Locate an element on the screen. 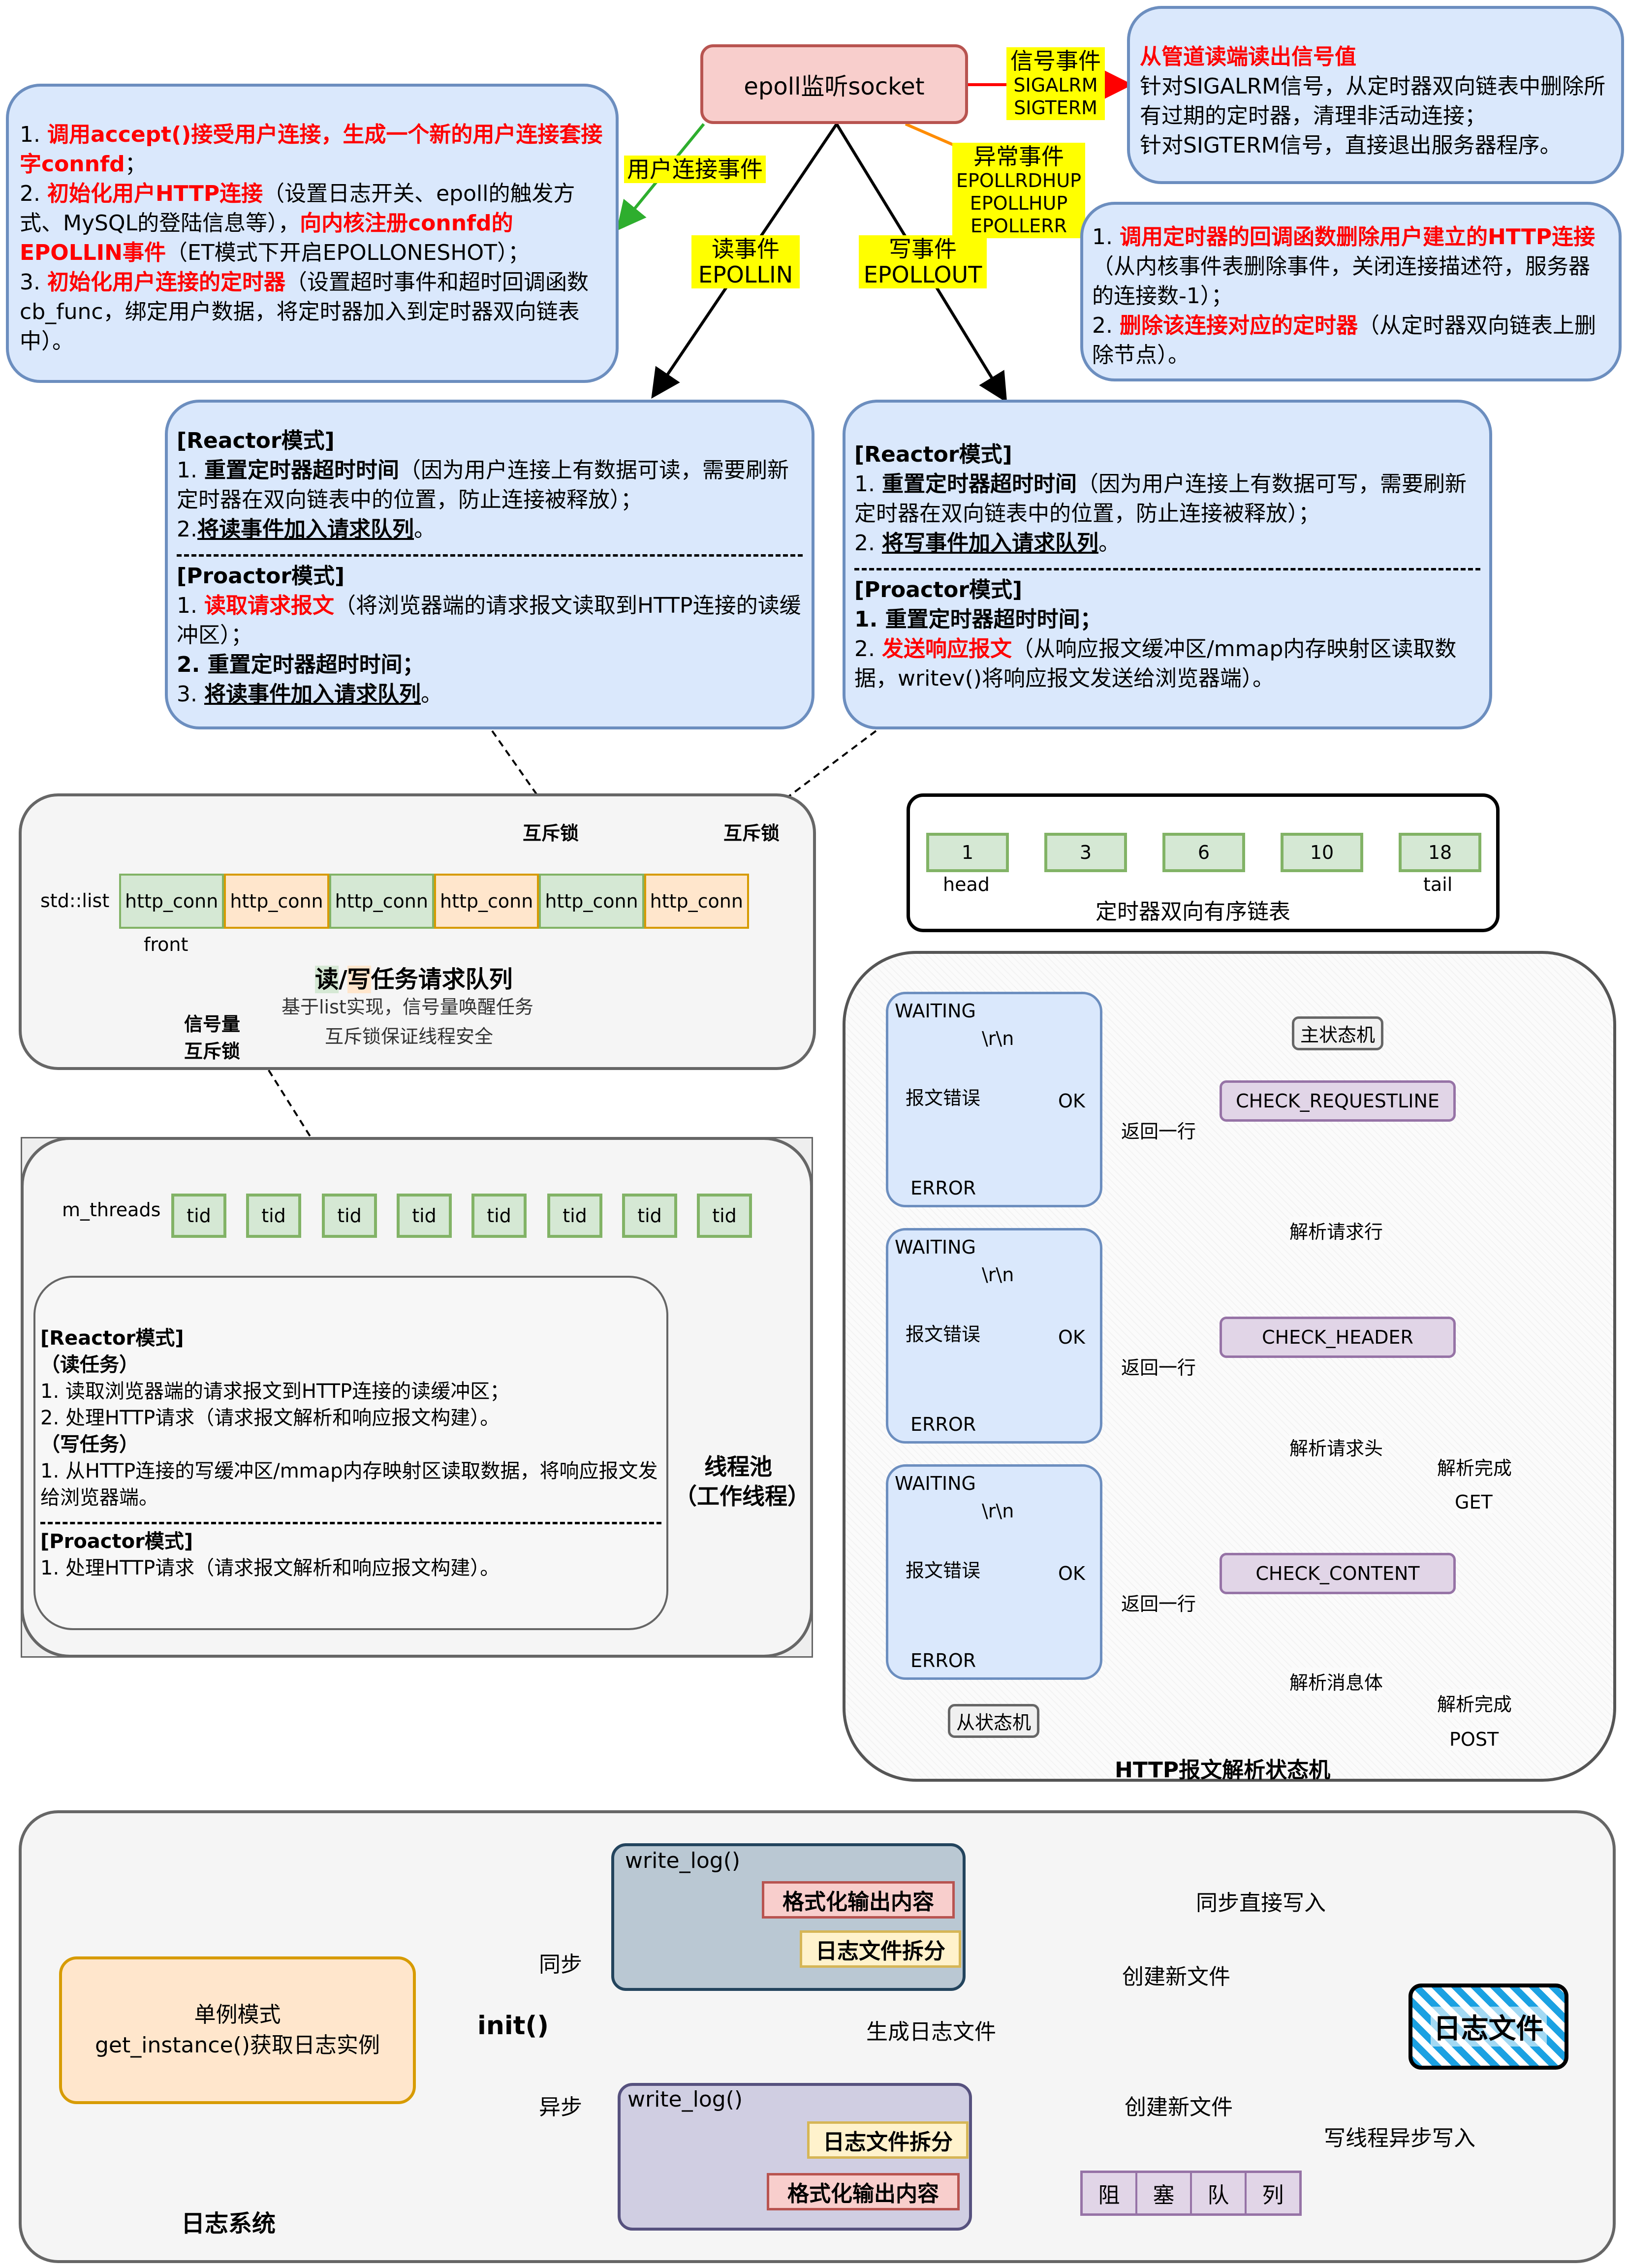  threadpool-name: 线程池 （工作线程） is located at coordinates (742, 1481).